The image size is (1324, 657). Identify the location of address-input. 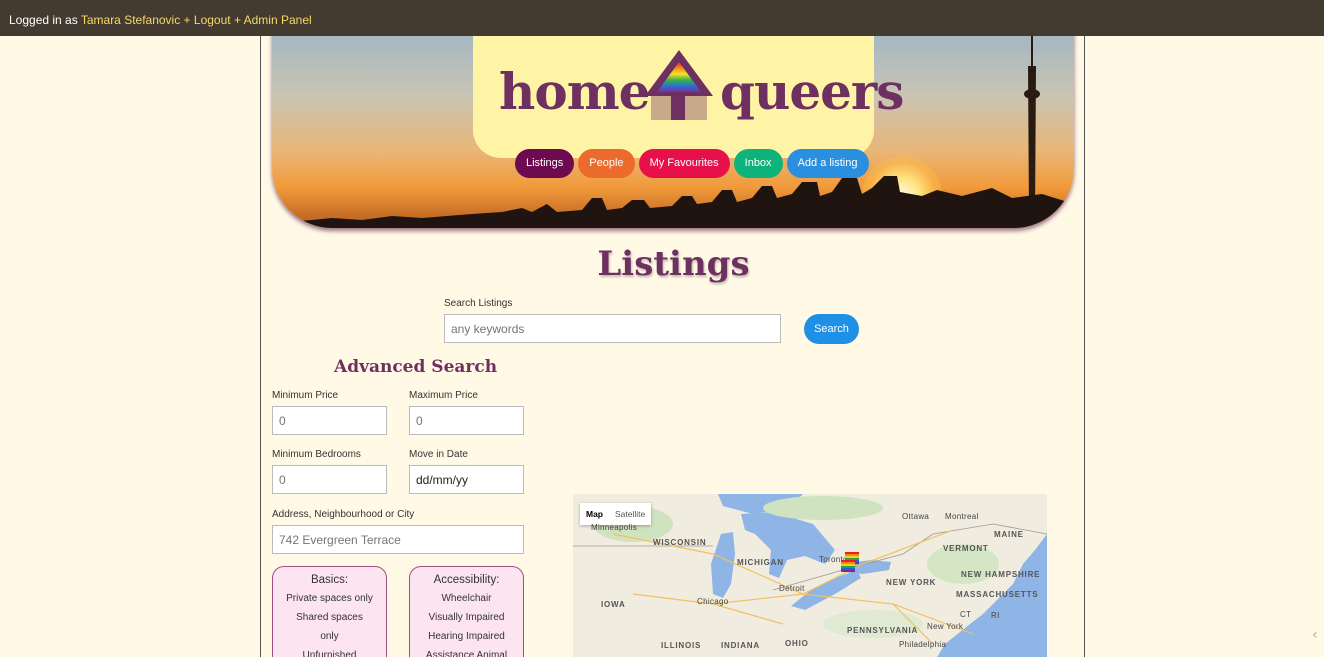
(398, 539).